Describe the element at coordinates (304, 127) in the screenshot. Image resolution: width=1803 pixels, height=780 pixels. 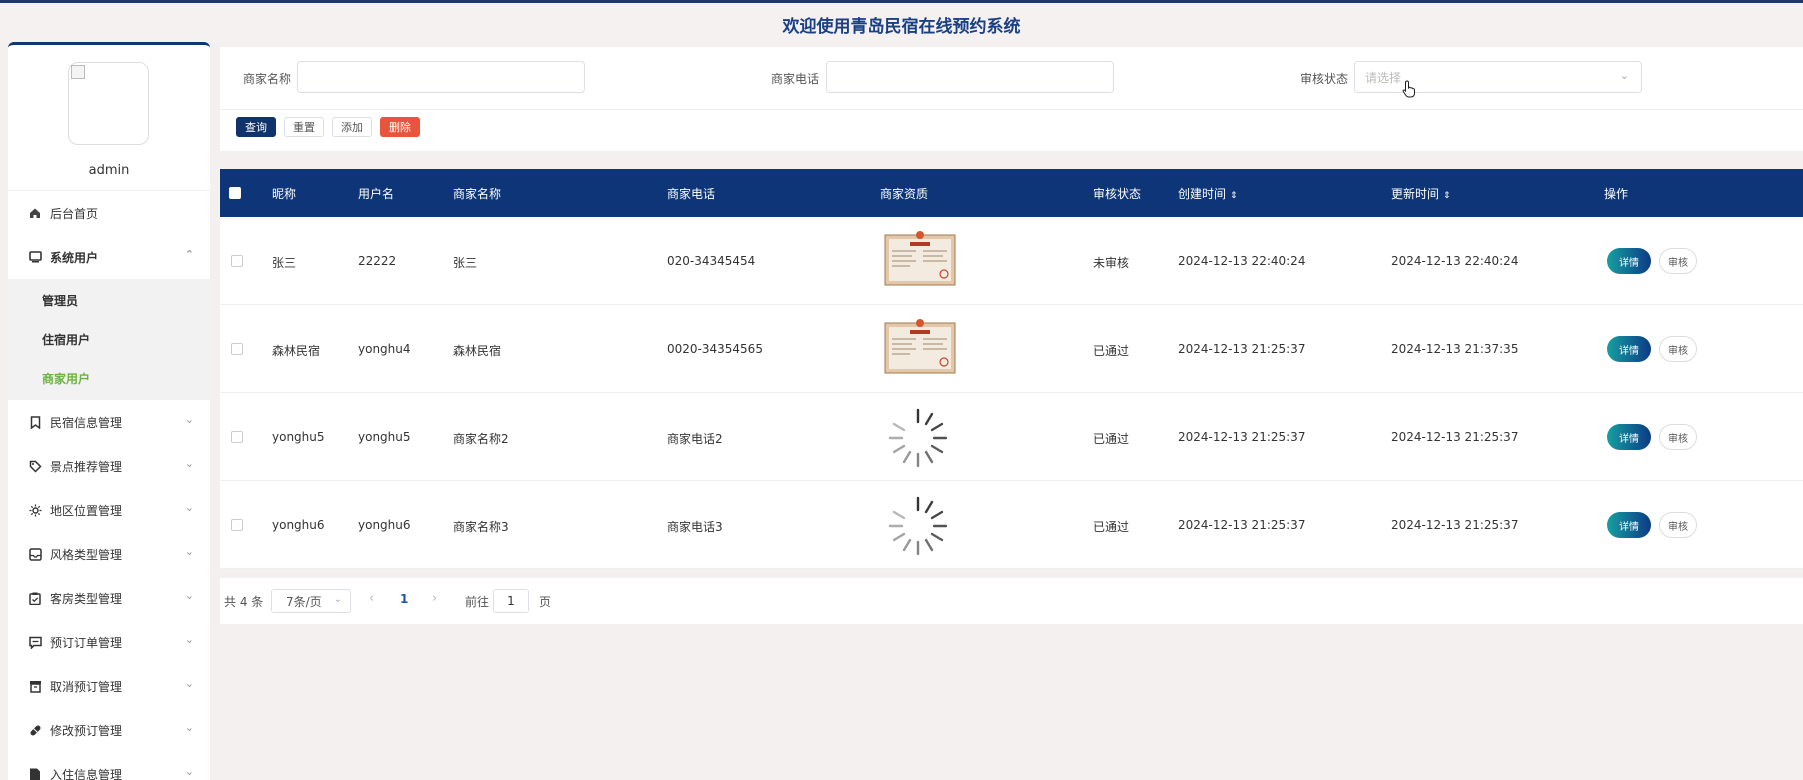
I see `reset-button: 重置` at that location.